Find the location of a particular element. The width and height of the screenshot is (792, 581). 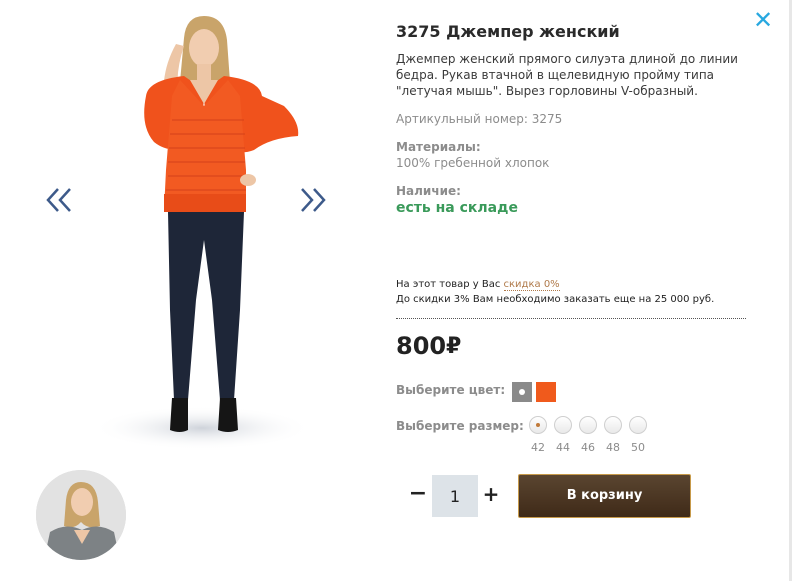

close-icon: ✕ is located at coordinates (763, 20).